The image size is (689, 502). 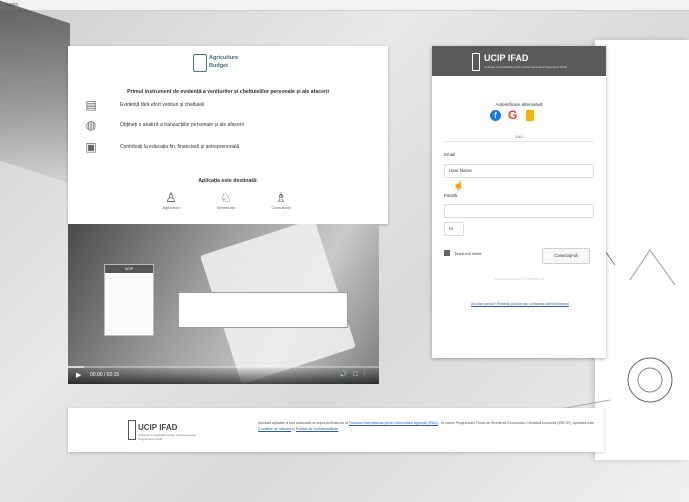 What do you see at coordinates (91, 105) in the screenshot?
I see `documents-icon: ▤` at bounding box center [91, 105].